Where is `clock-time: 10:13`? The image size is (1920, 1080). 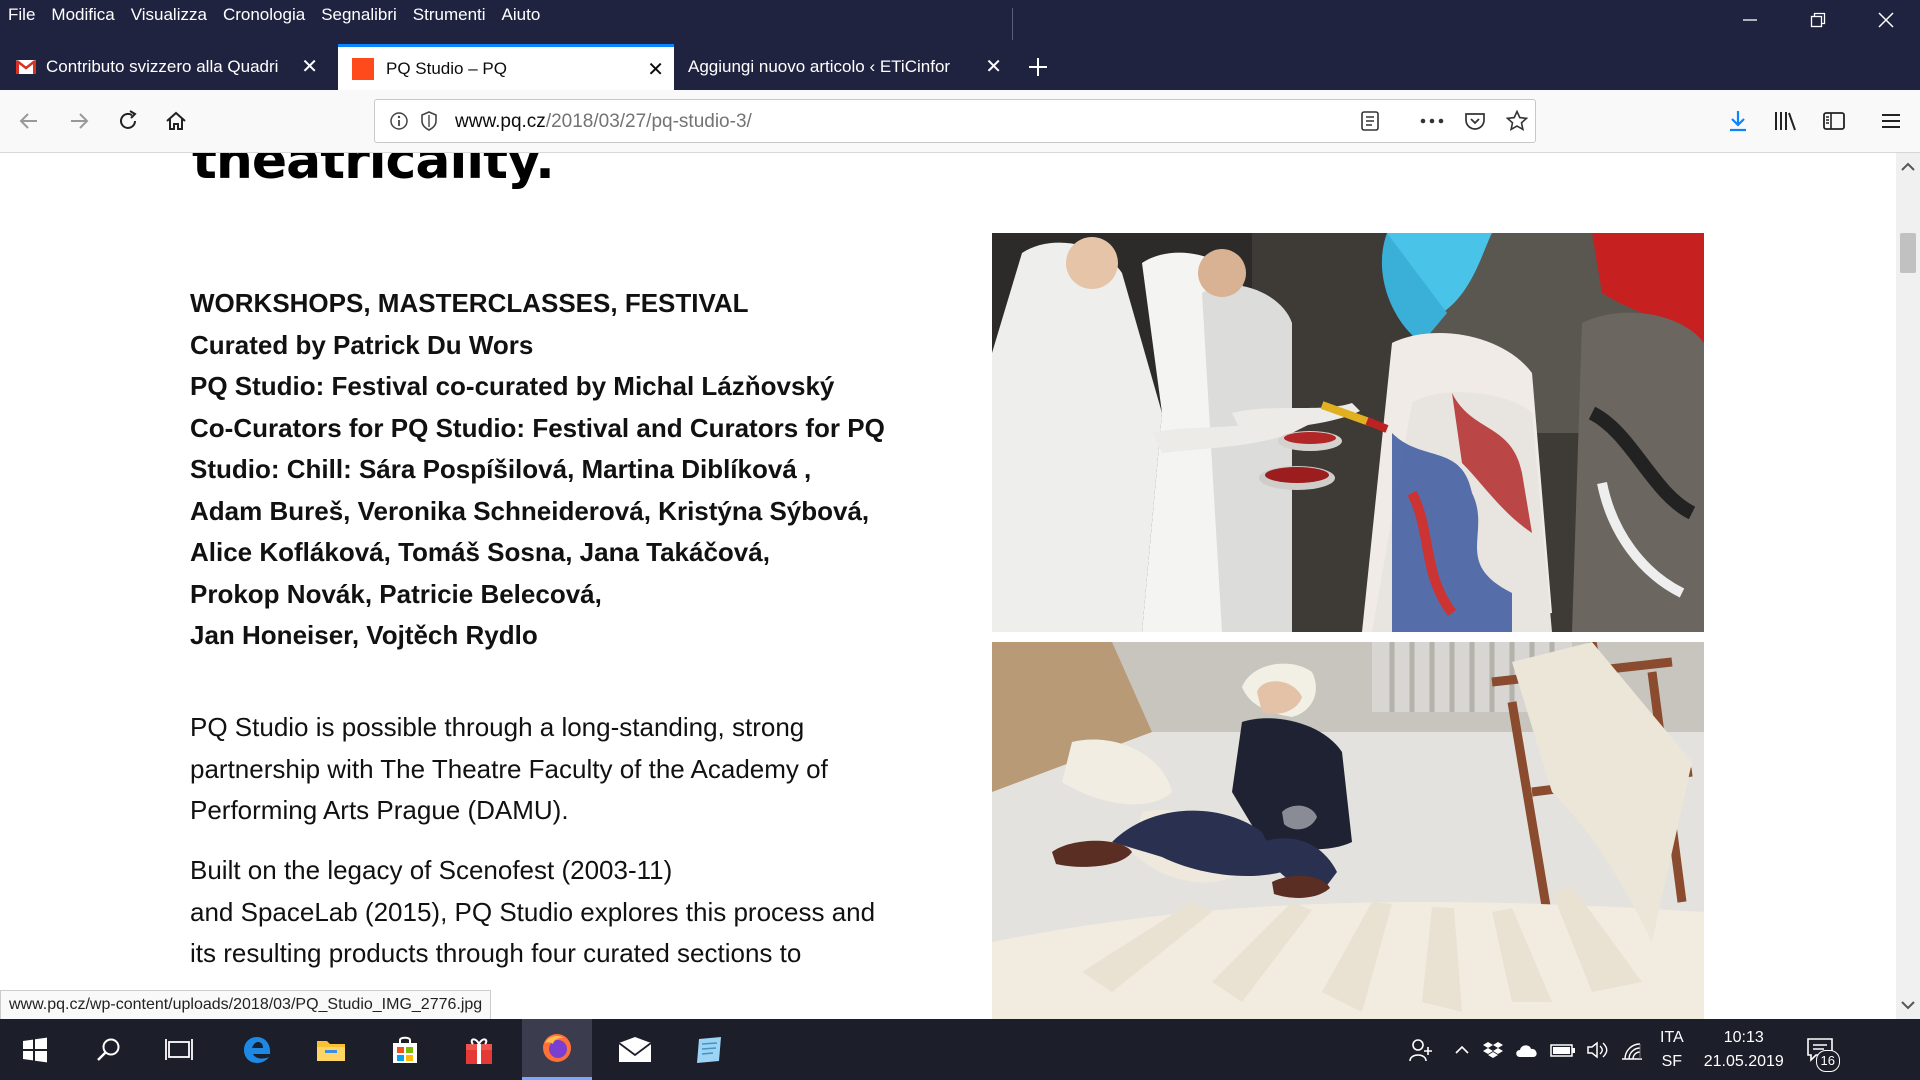 clock-time: 10:13 is located at coordinates (1743, 1037).